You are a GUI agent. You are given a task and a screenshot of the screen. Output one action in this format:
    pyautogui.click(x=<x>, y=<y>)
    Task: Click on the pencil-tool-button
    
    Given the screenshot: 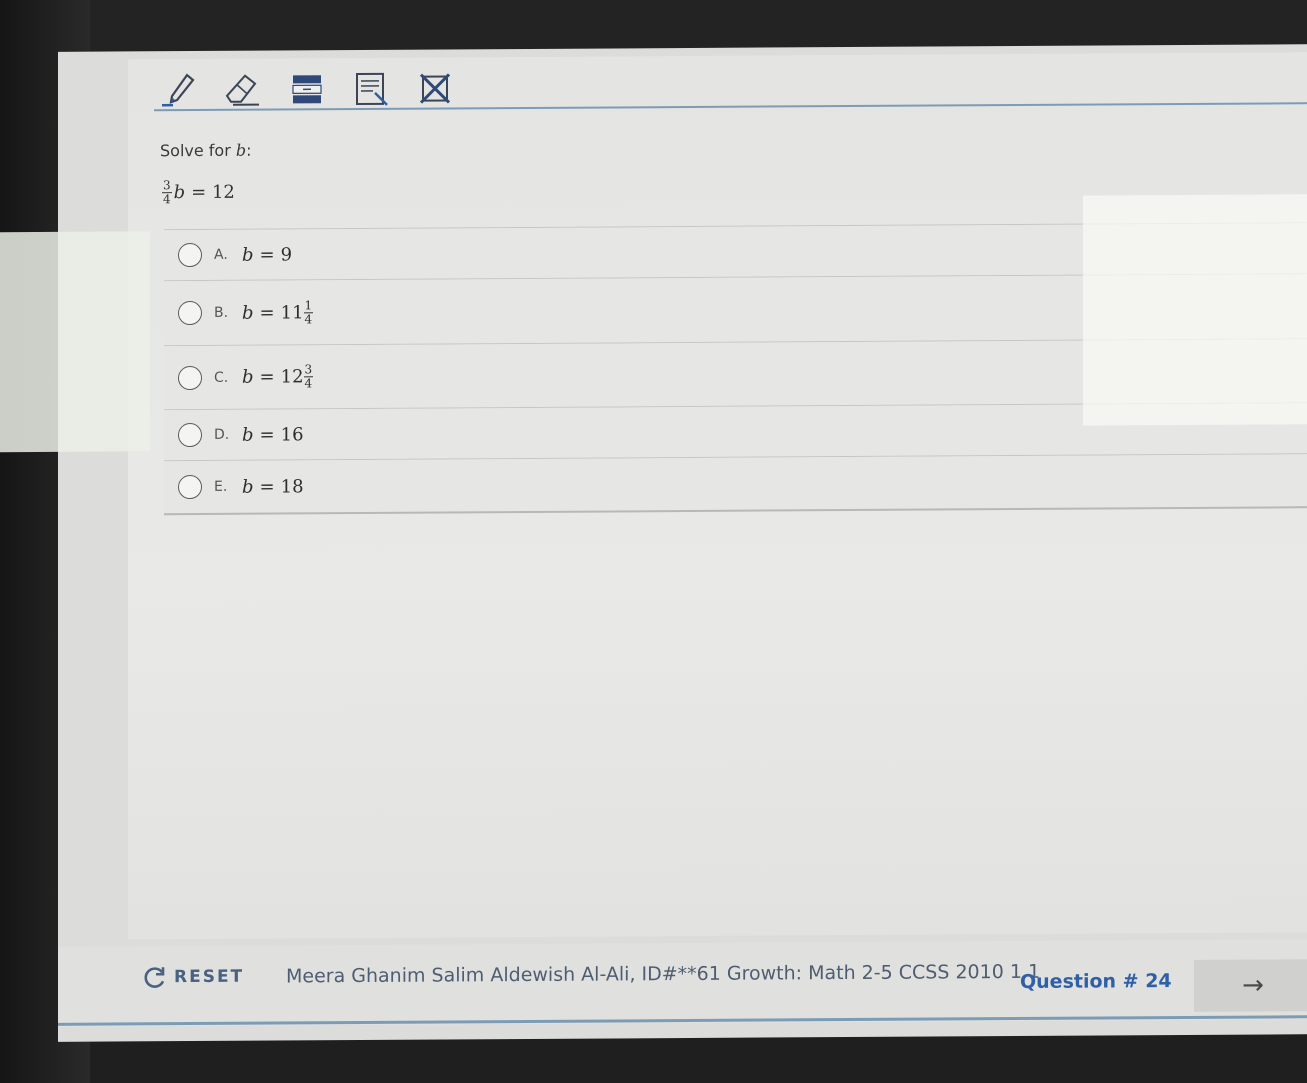 What is the action you would take?
    pyautogui.click(x=179, y=90)
    